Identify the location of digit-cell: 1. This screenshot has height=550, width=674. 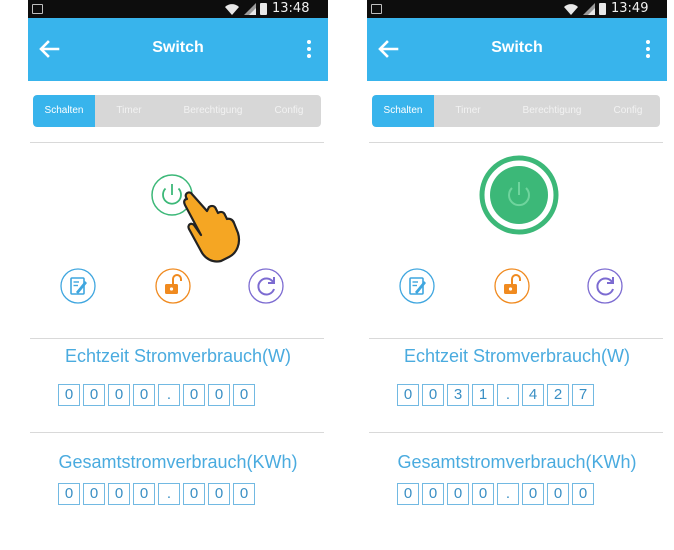
(483, 395).